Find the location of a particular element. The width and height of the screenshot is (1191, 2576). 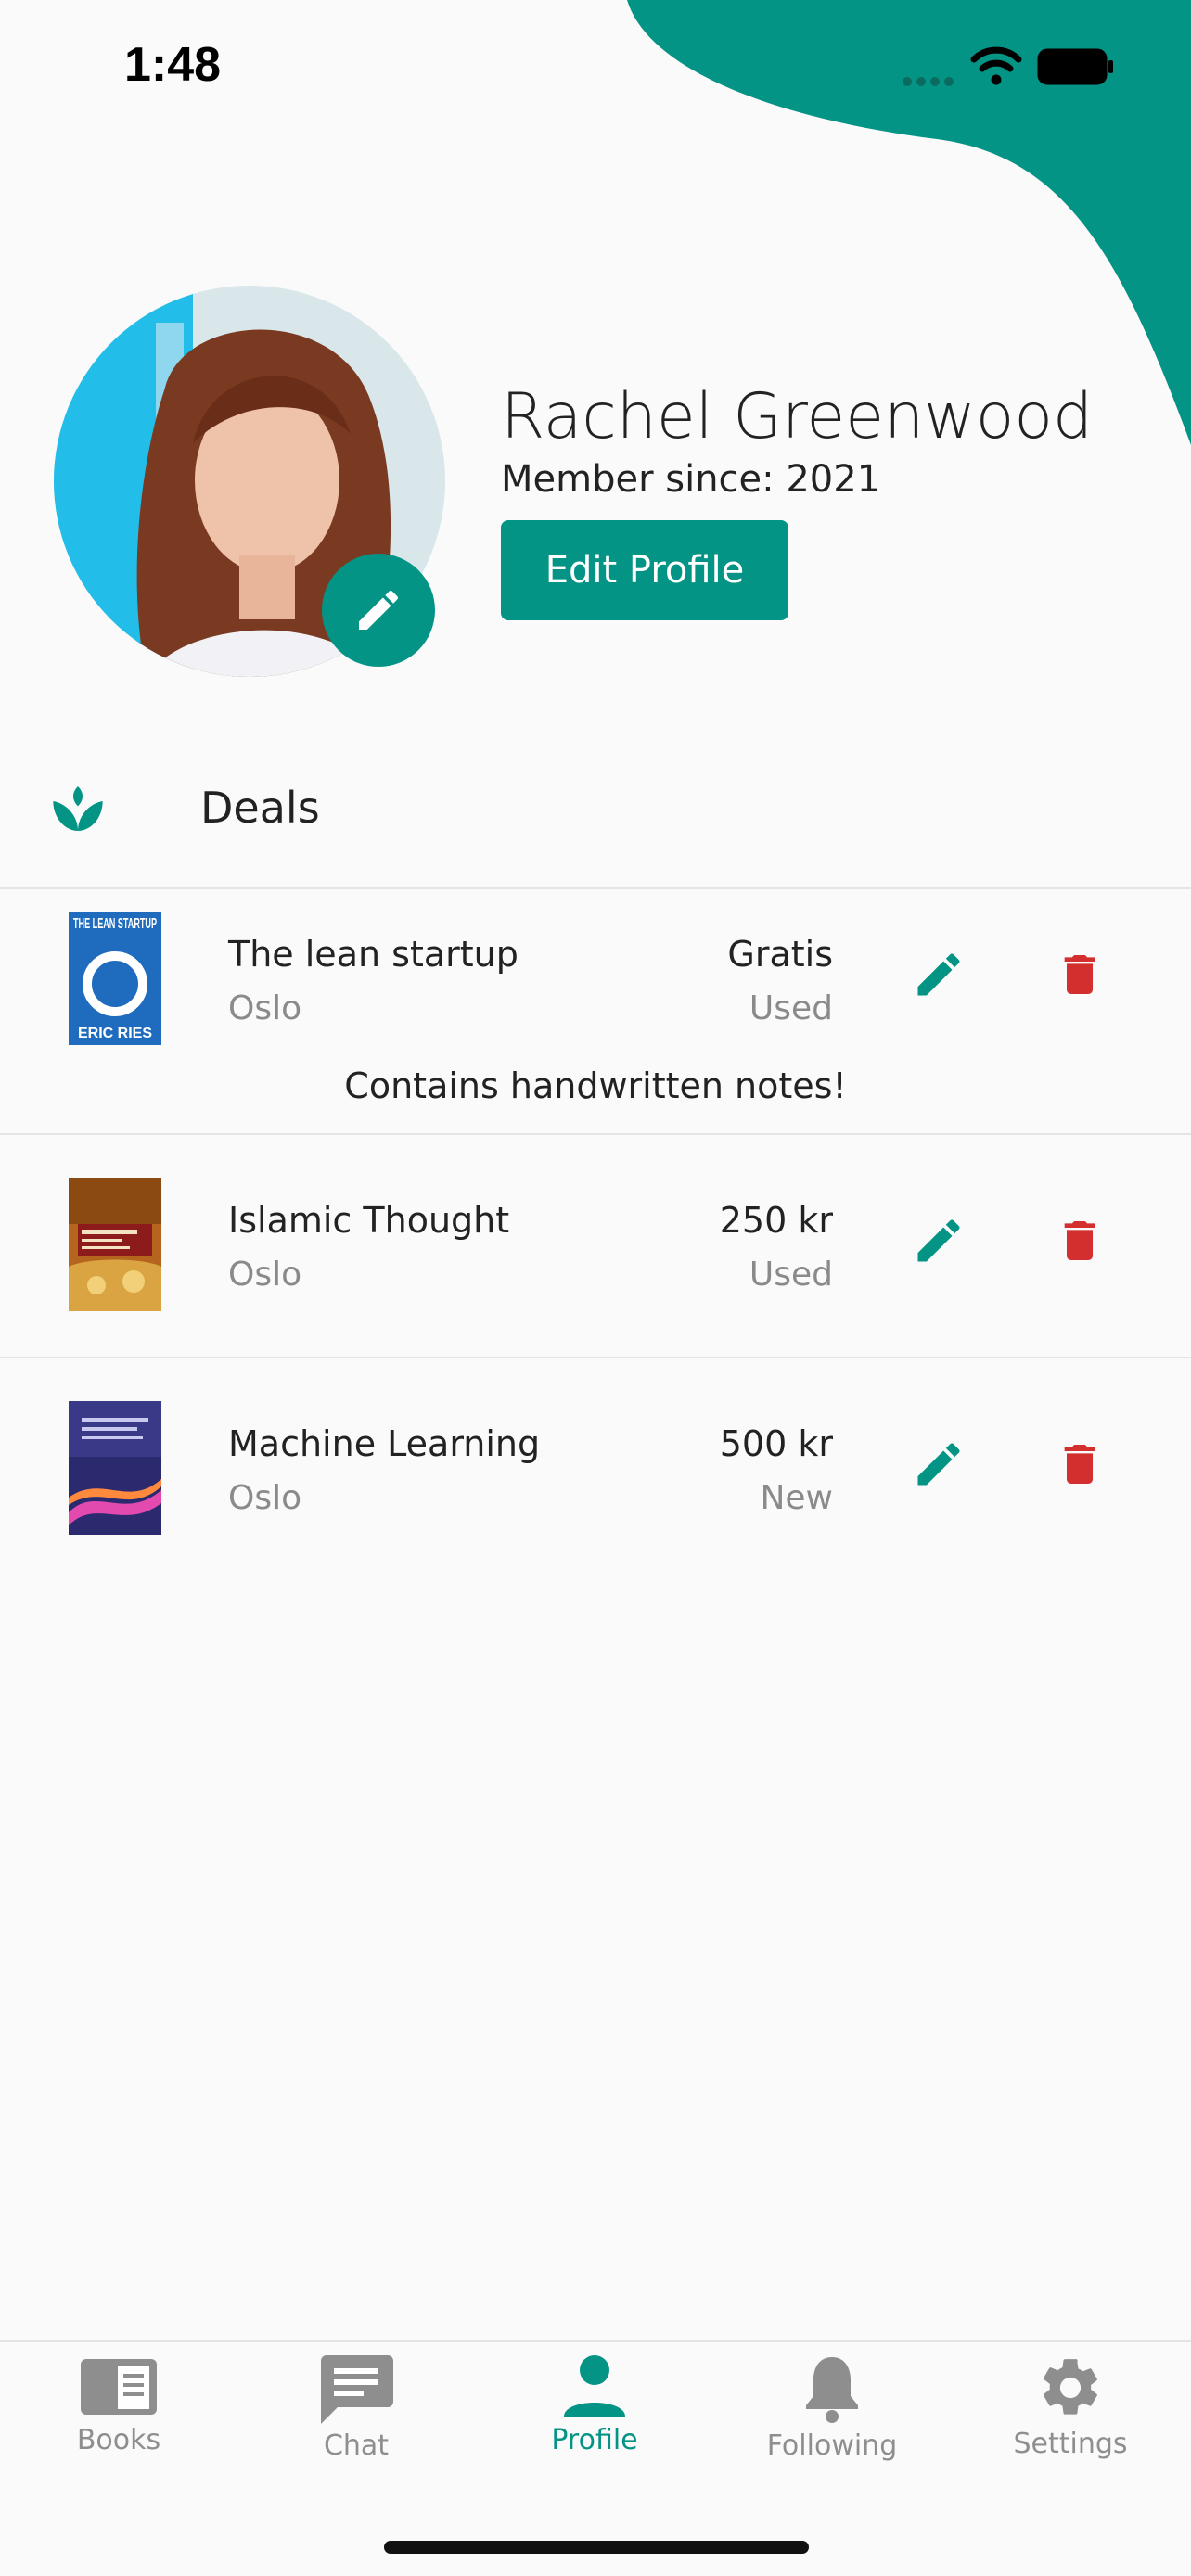

deal-condition: New is located at coordinates (796, 1498).